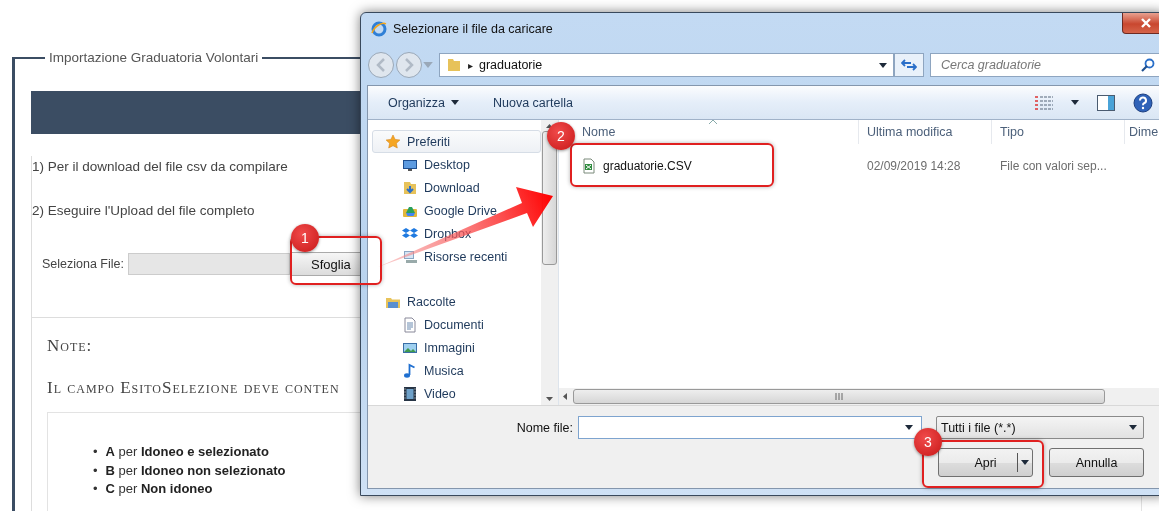 The width and height of the screenshot is (1159, 511). I want to click on instruction-text: 1) Per il download del file csv da compilare, so click(160, 167).